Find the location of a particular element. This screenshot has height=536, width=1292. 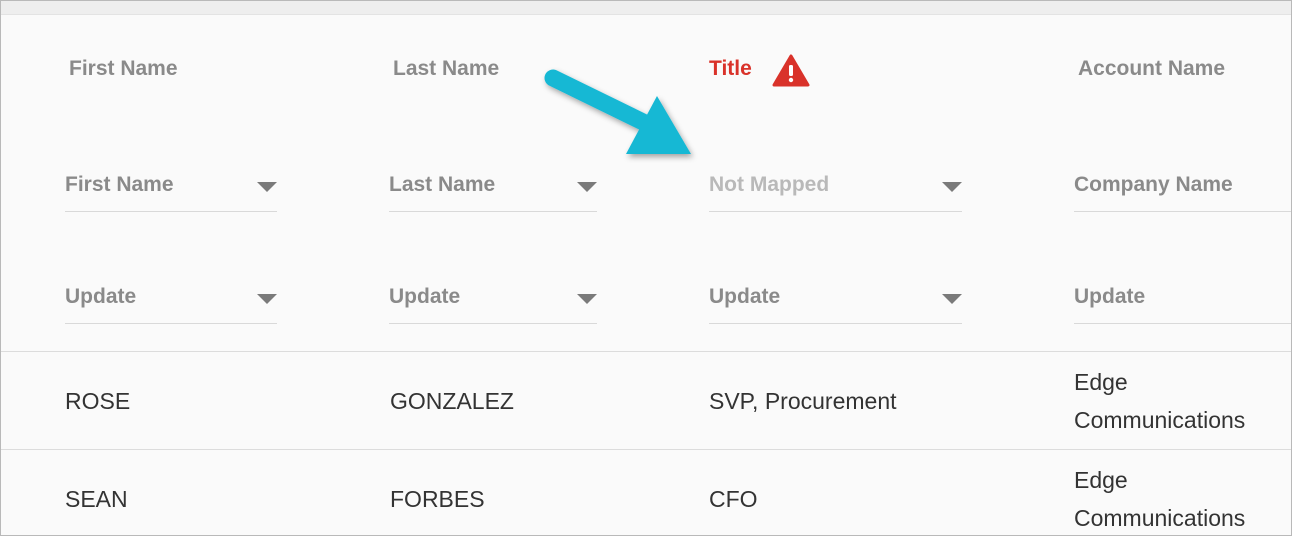

mapping-select-title: Not Mapped is located at coordinates (835, 186).